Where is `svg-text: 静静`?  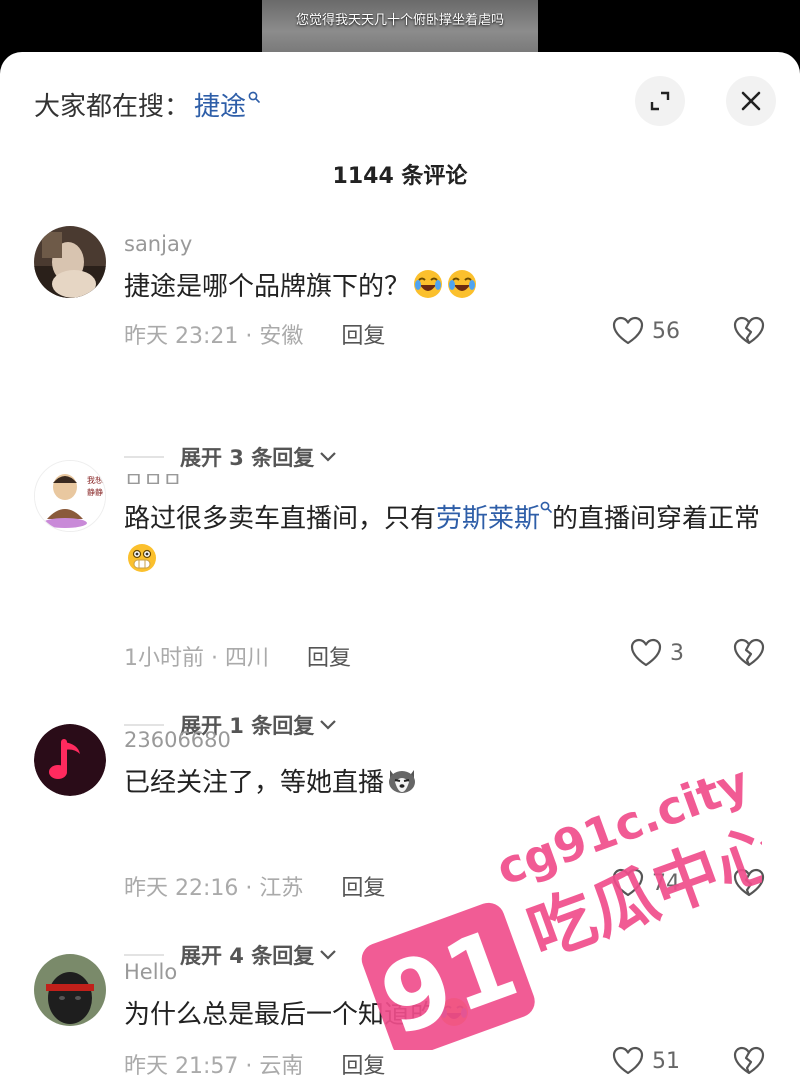
svg-text: 静静 is located at coordinates (95, 492).